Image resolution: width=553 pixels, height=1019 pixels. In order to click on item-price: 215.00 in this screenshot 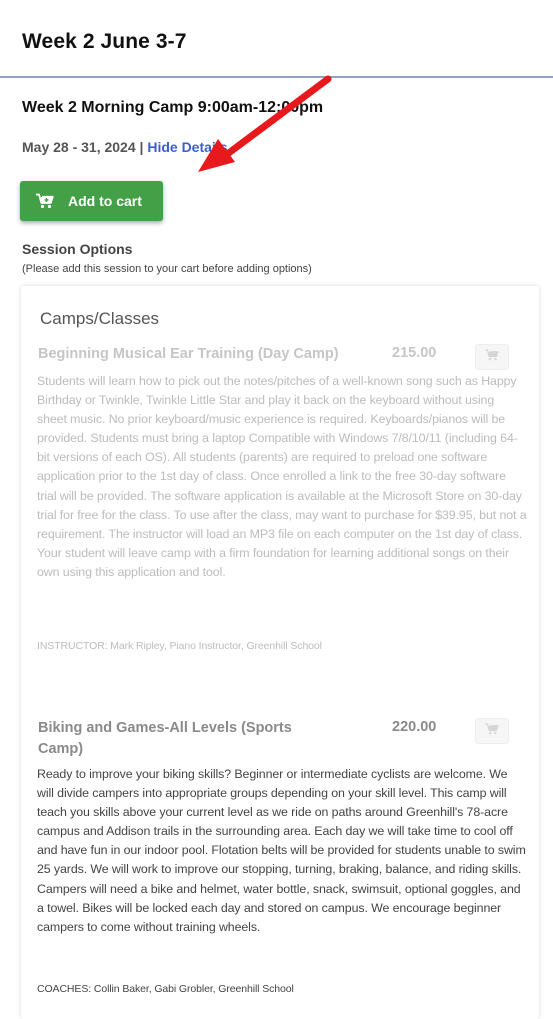, I will do `click(414, 353)`.